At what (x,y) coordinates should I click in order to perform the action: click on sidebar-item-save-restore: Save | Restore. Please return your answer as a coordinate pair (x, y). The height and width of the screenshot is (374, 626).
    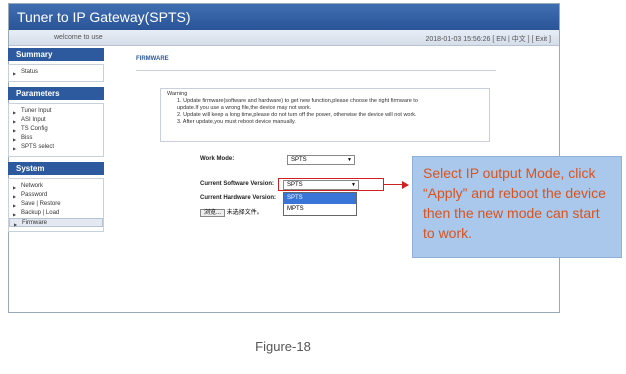
    Looking at the image, I should click on (56, 204).